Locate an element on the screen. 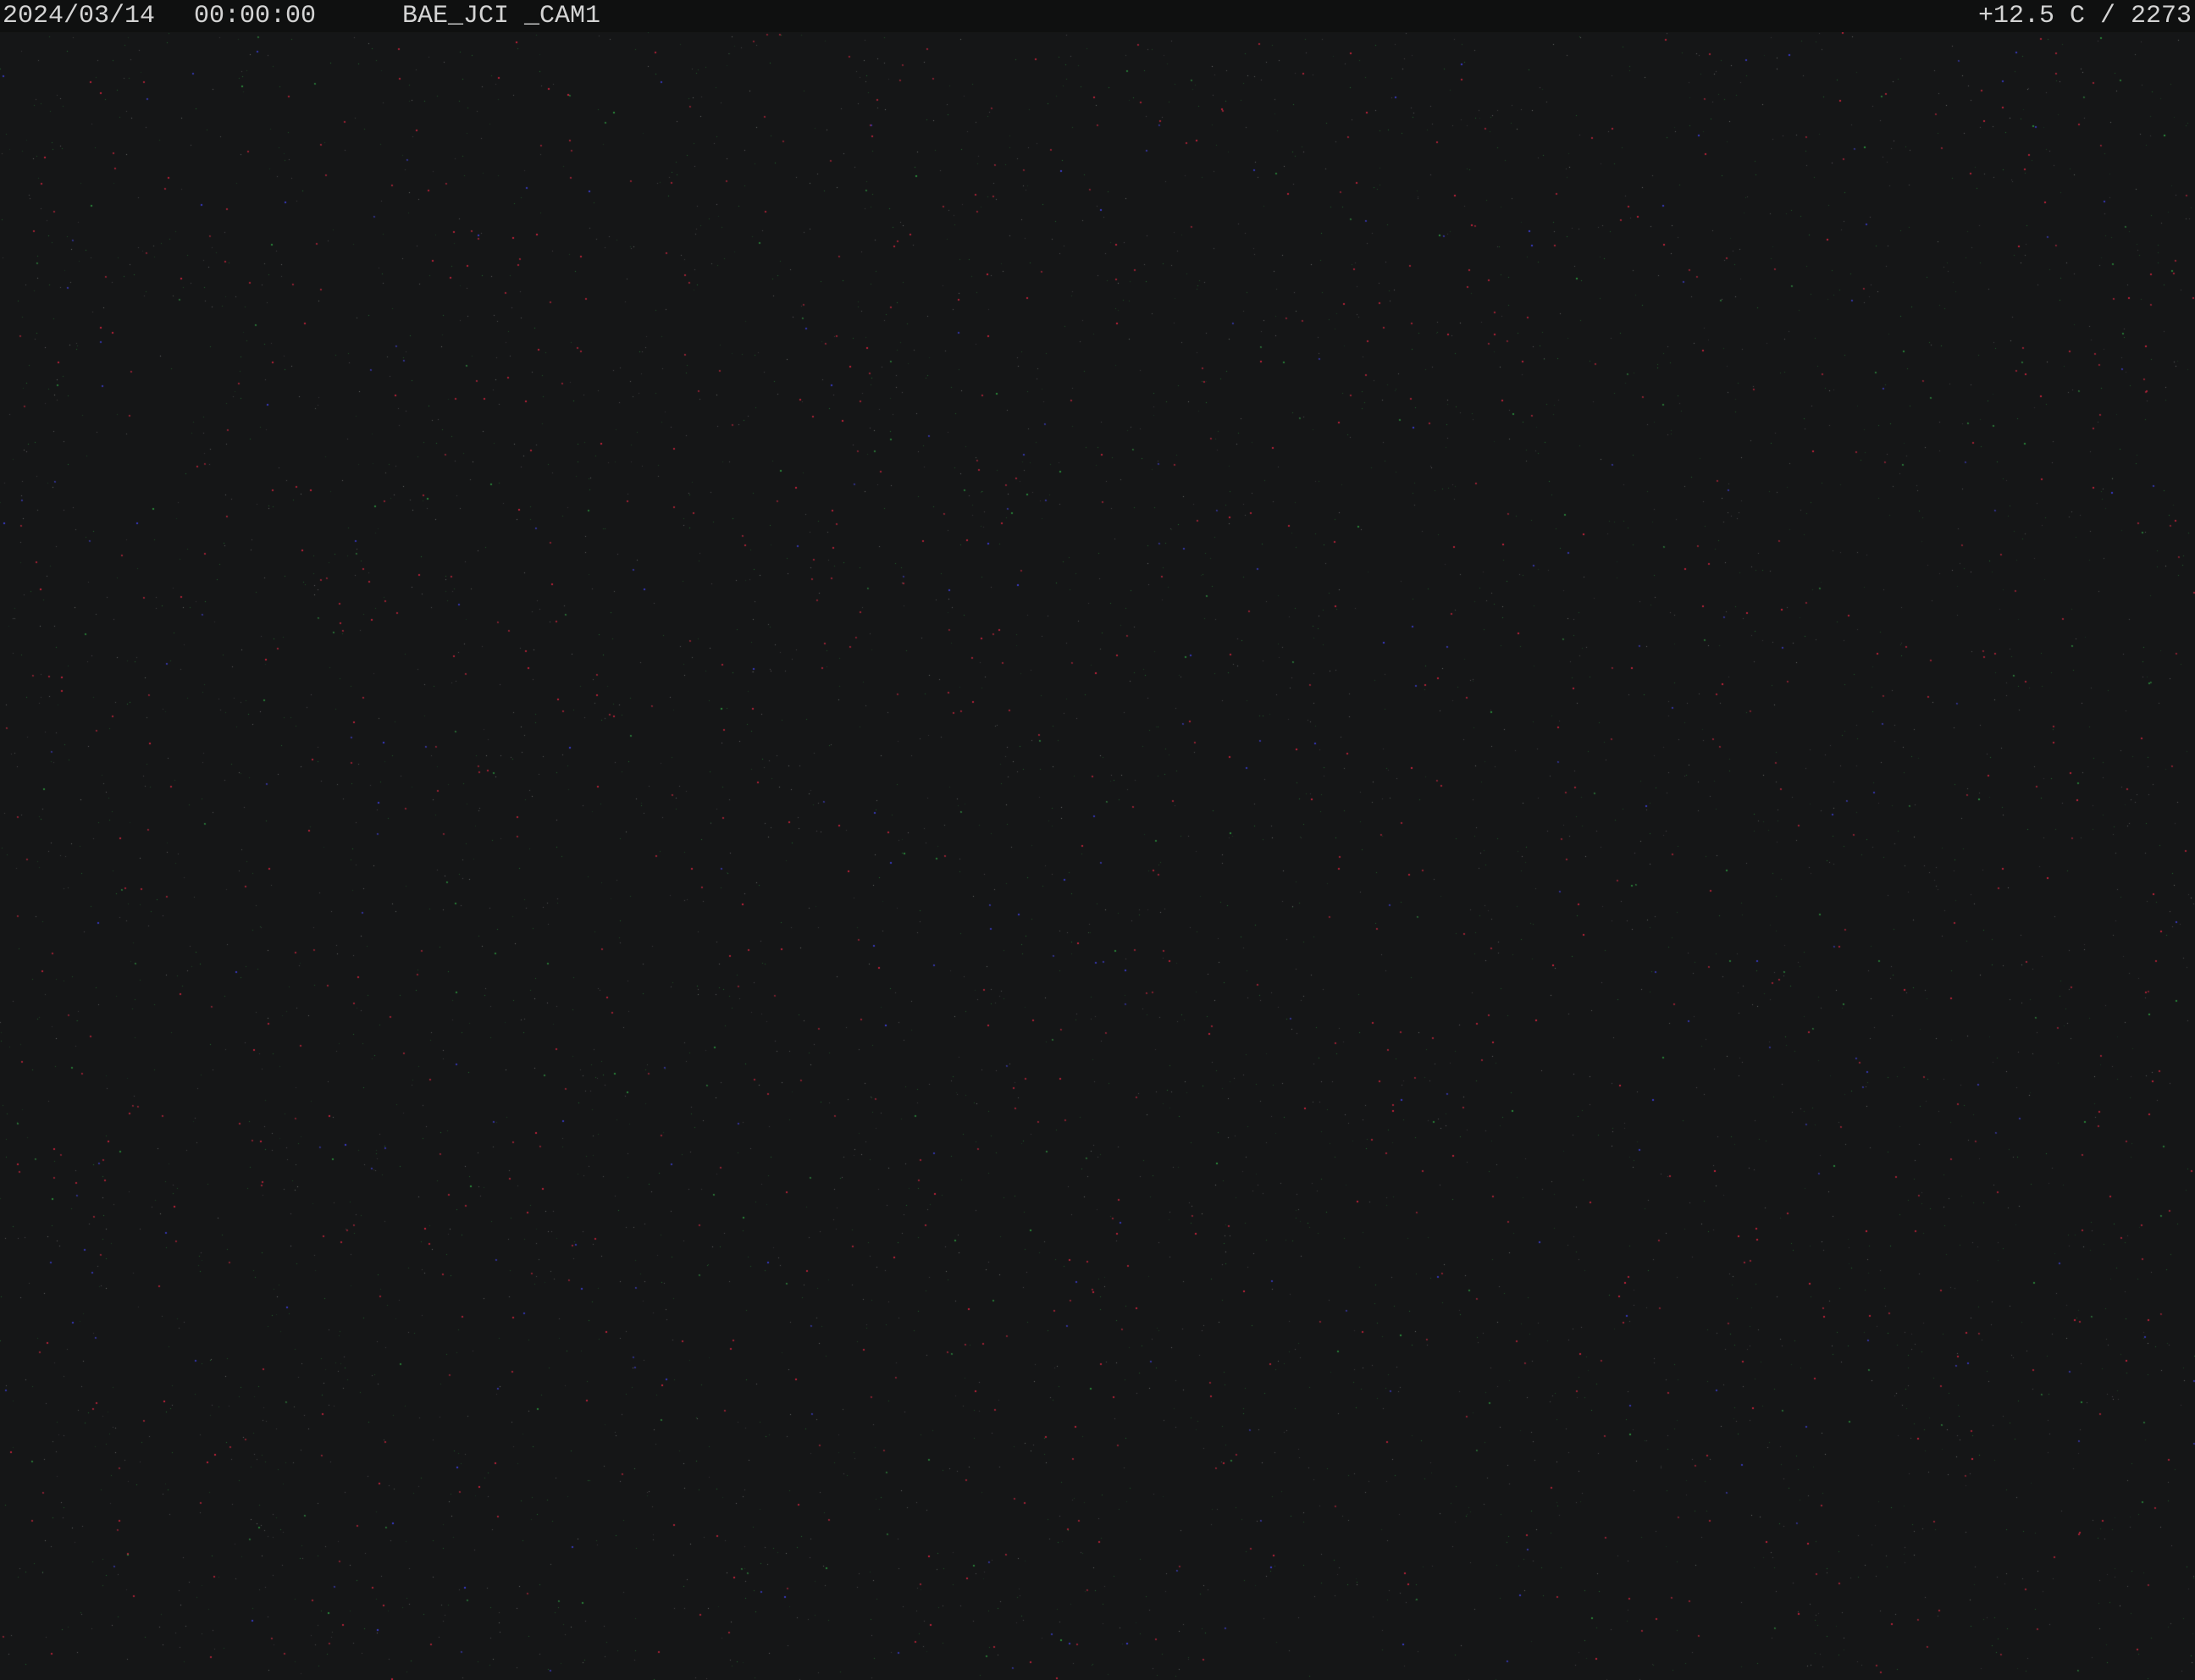  overlay-time: 00:00:00 is located at coordinates (256, 16).